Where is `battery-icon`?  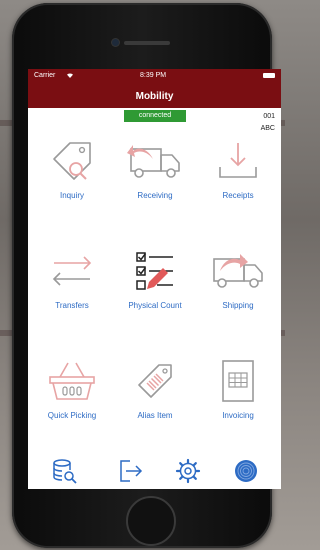 battery-icon is located at coordinates (269, 75).